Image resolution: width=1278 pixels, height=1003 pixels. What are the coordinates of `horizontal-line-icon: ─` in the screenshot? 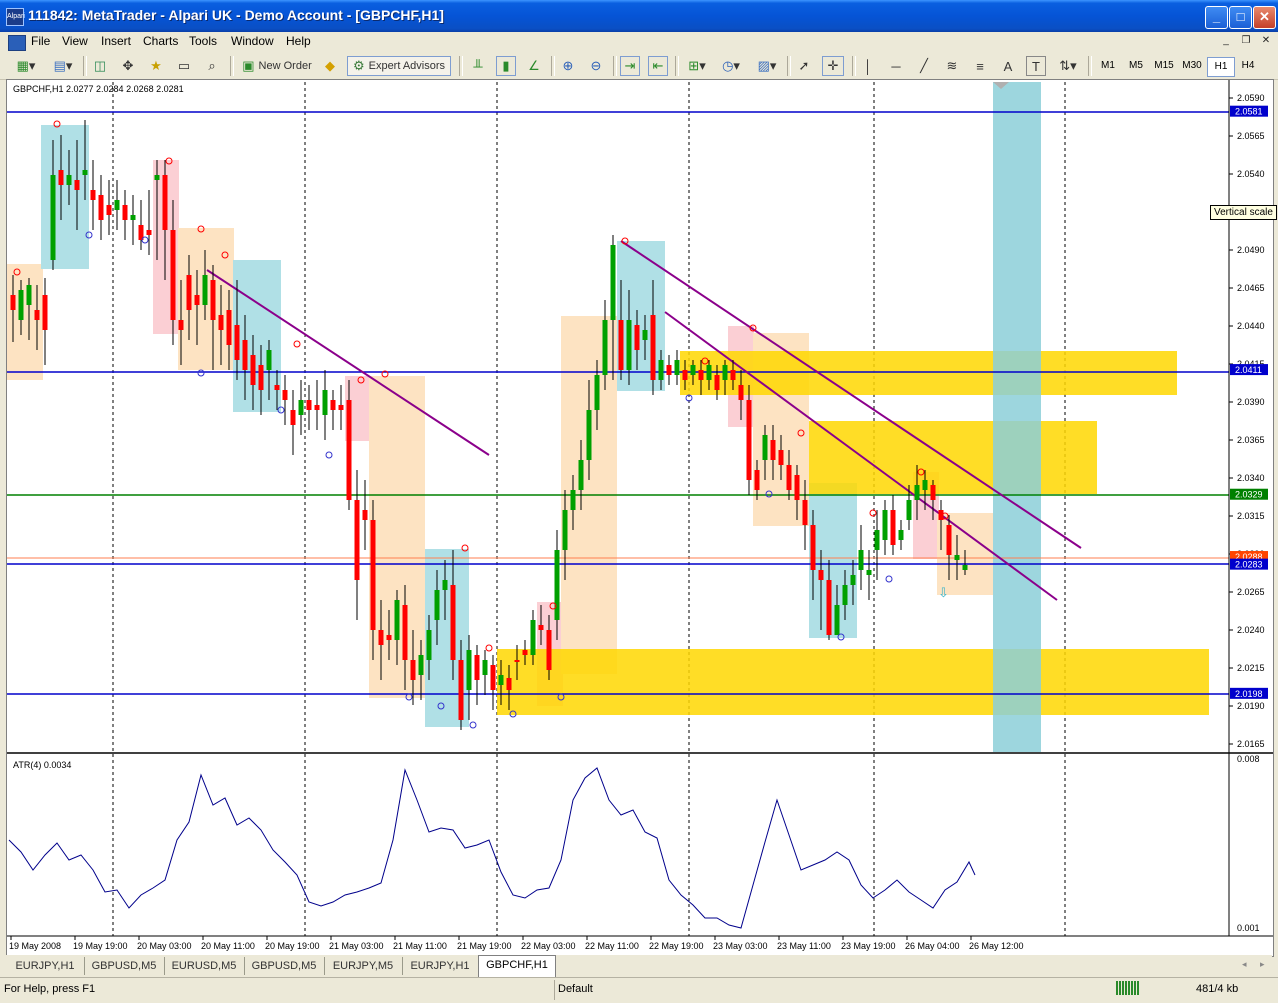 It's located at (896, 66).